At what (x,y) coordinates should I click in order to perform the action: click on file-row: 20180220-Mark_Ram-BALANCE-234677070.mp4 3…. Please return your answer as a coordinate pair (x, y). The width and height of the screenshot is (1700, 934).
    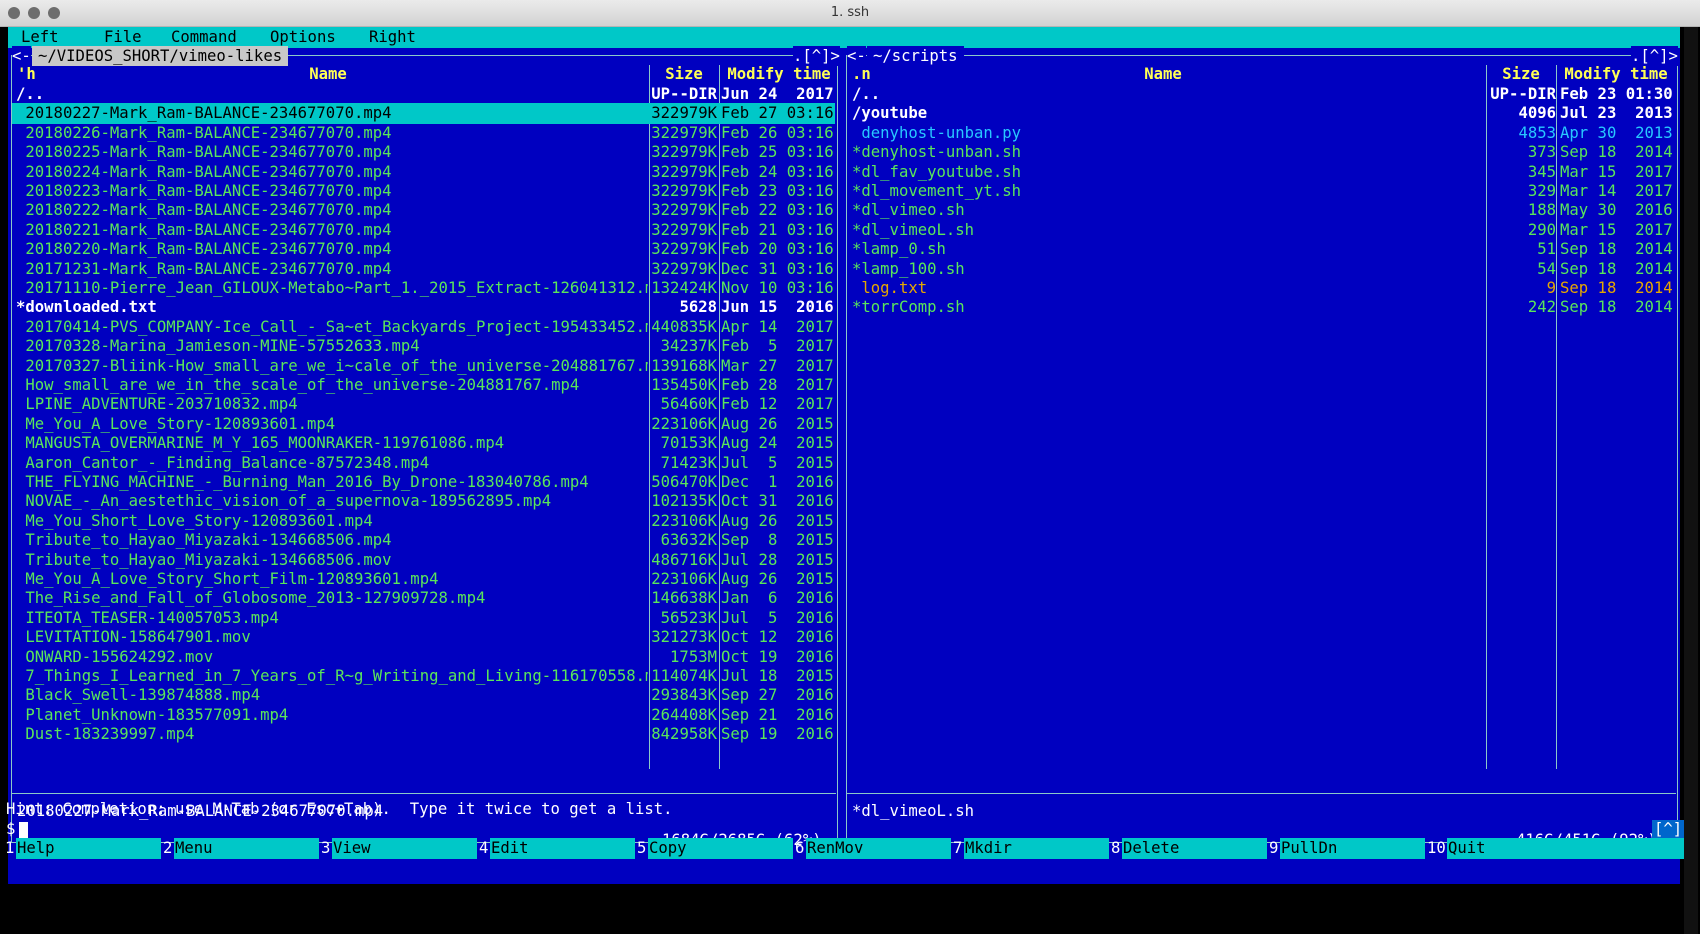
    Looking at the image, I should click on (423, 249).